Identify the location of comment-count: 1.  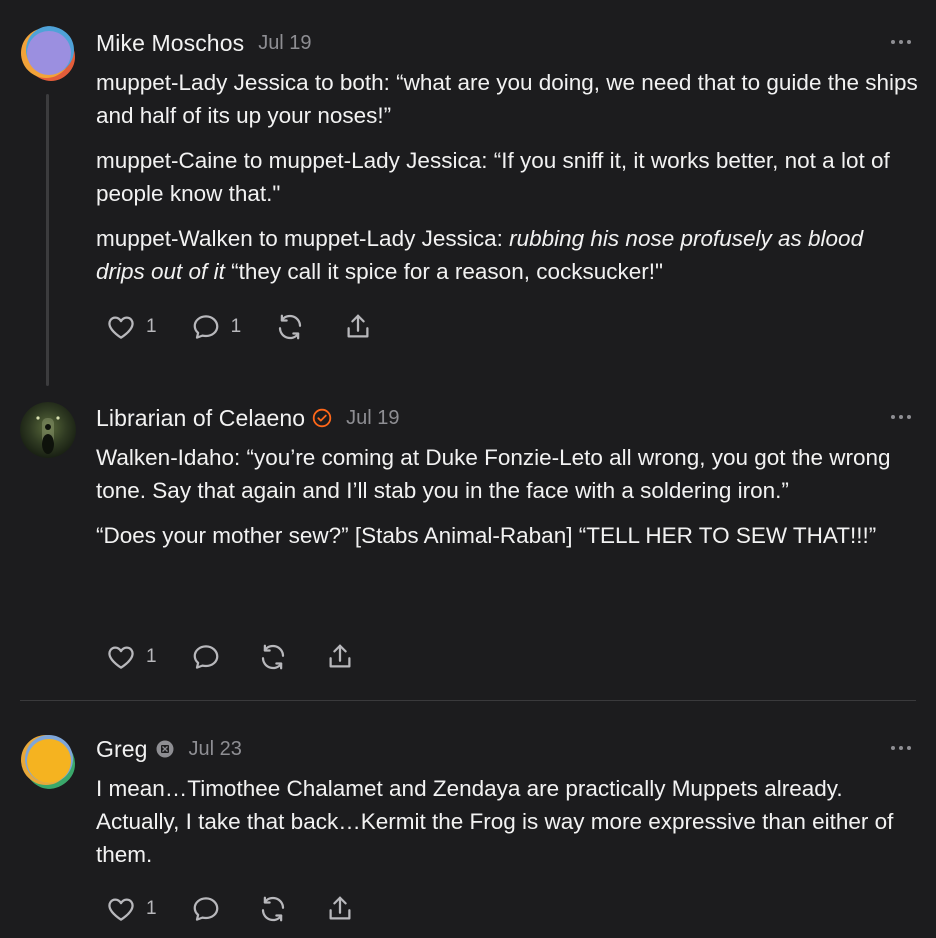
(236, 326).